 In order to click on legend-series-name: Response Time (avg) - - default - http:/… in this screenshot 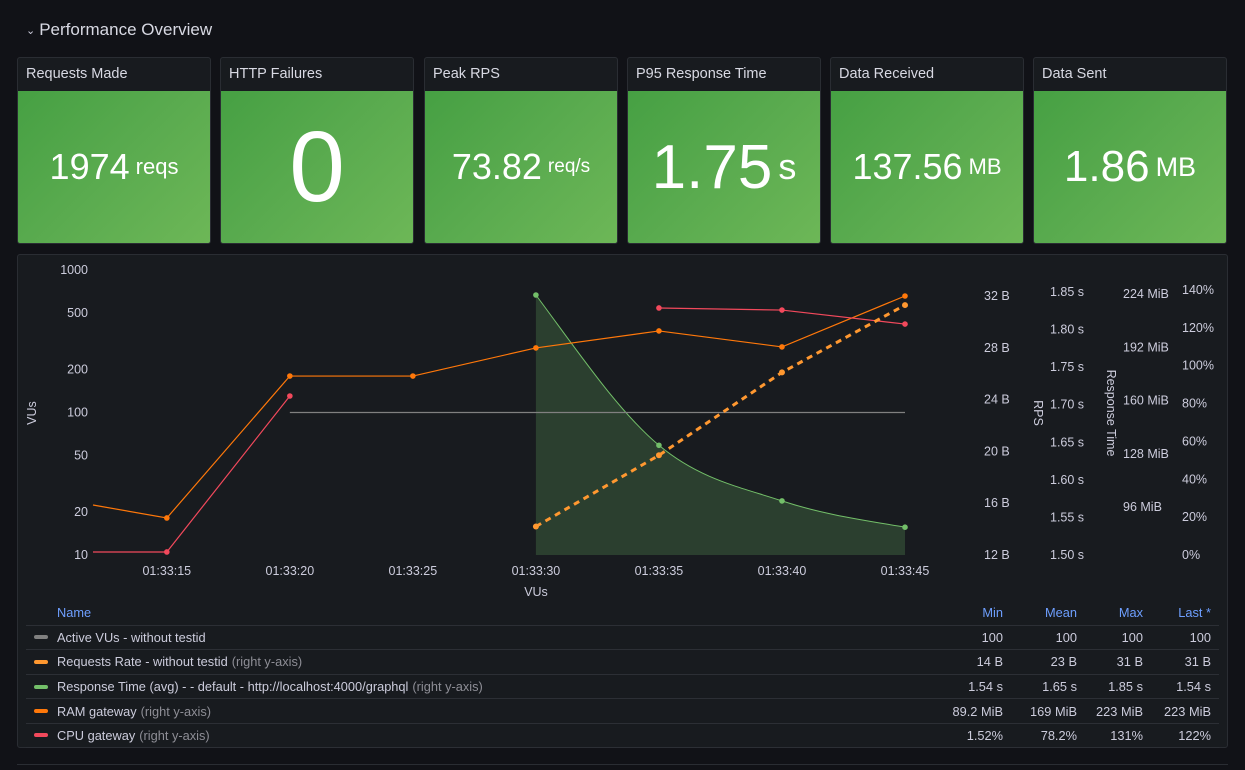, I will do `click(474, 686)`.